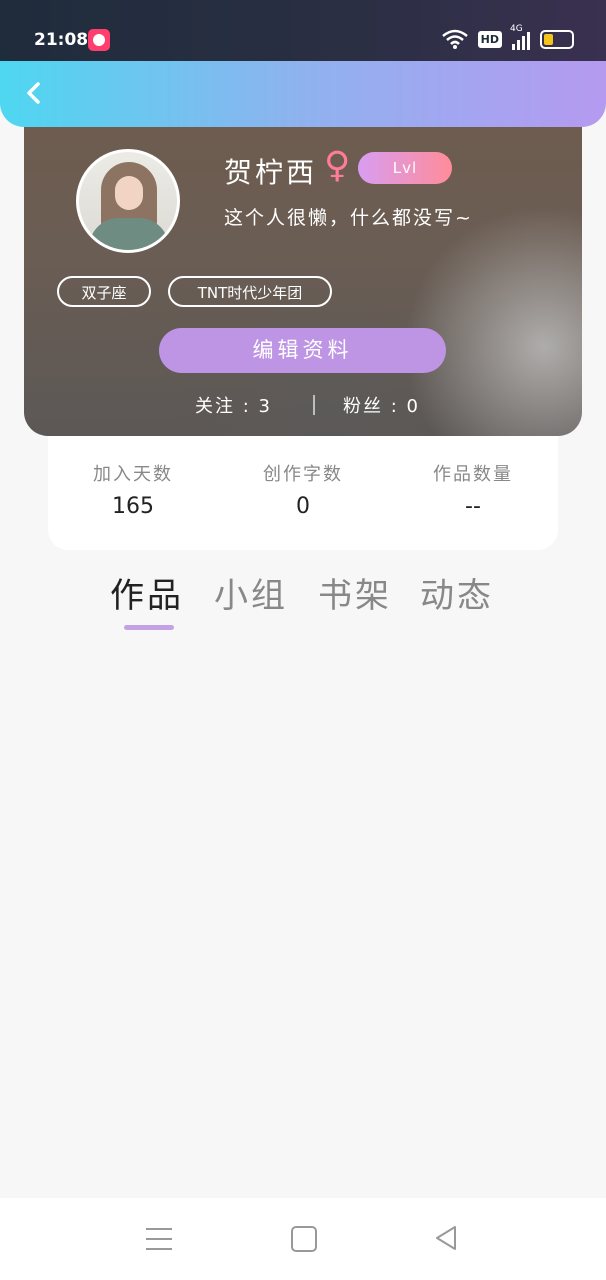  Describe the element at coordinates (128, 201) in the screenshot. I see `avatar` at that location.